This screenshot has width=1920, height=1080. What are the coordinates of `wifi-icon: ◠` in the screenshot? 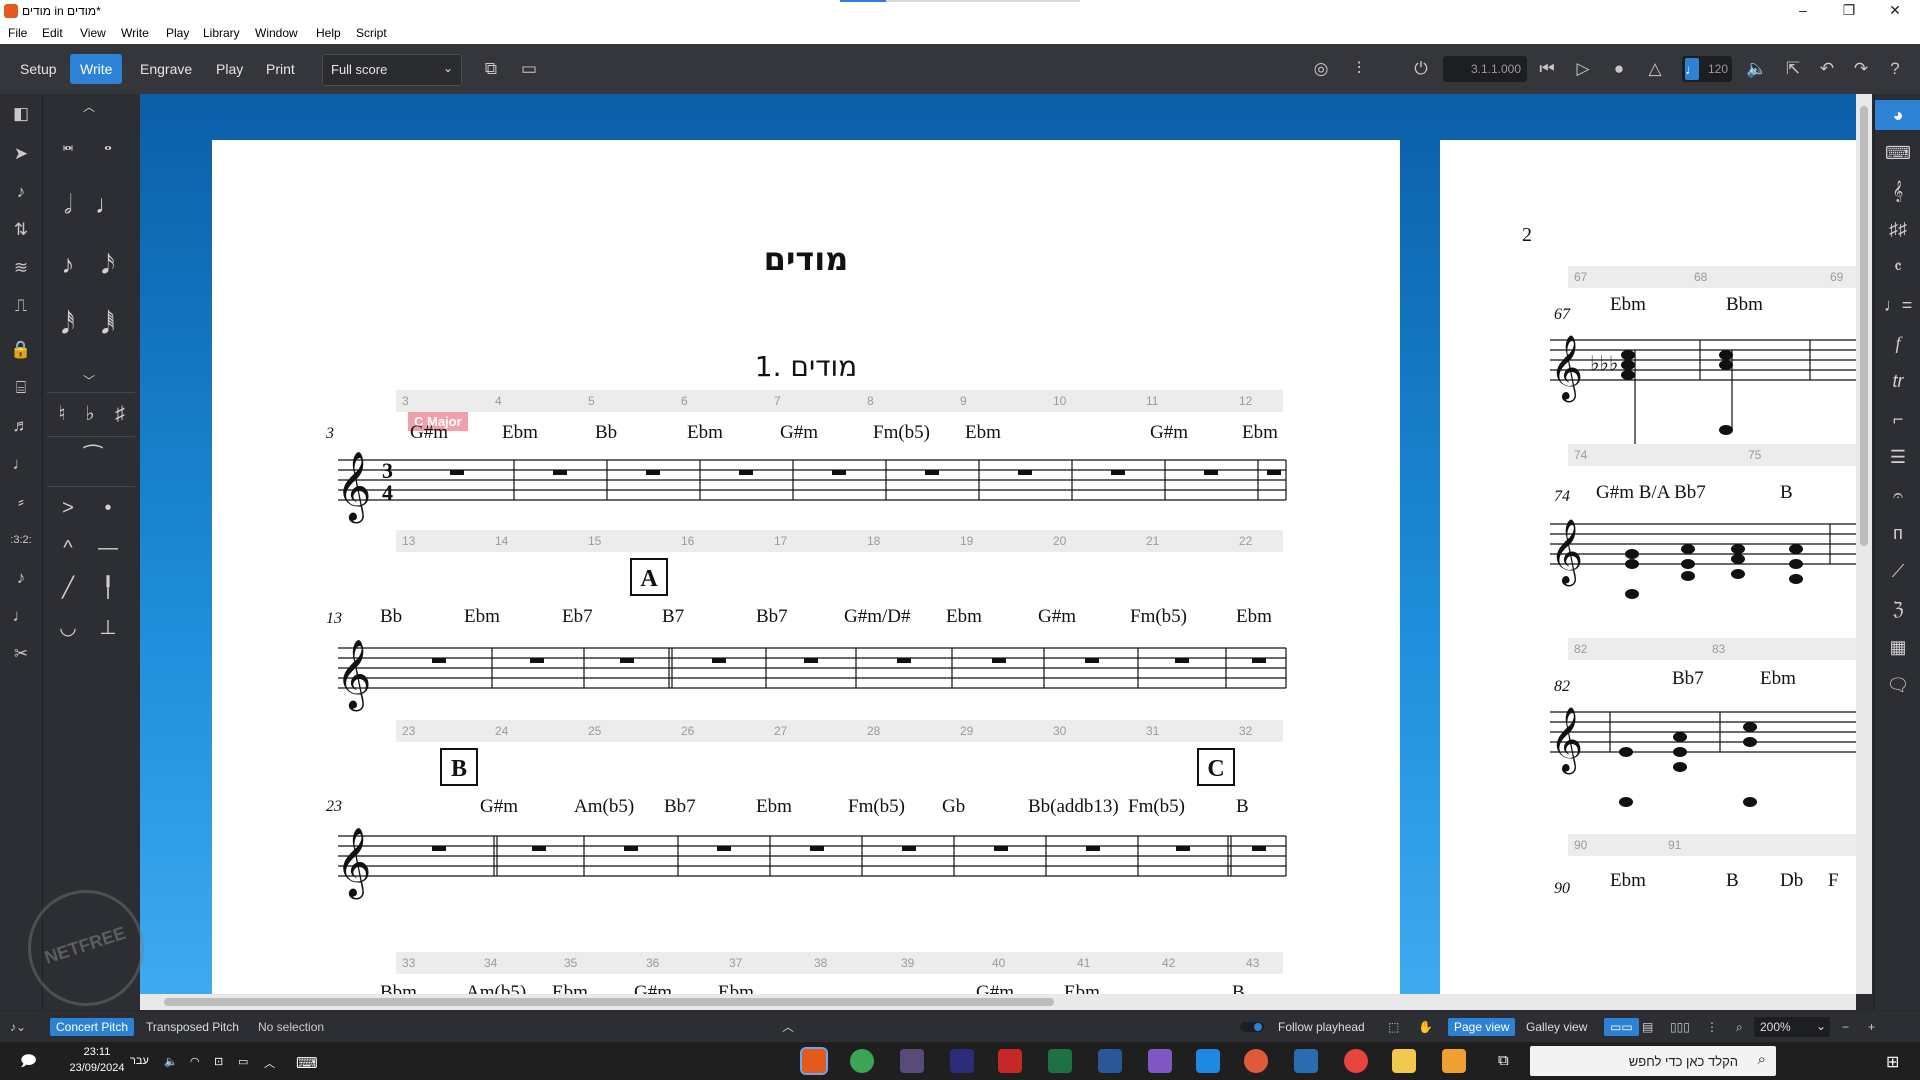 It's located at (195, 1061).